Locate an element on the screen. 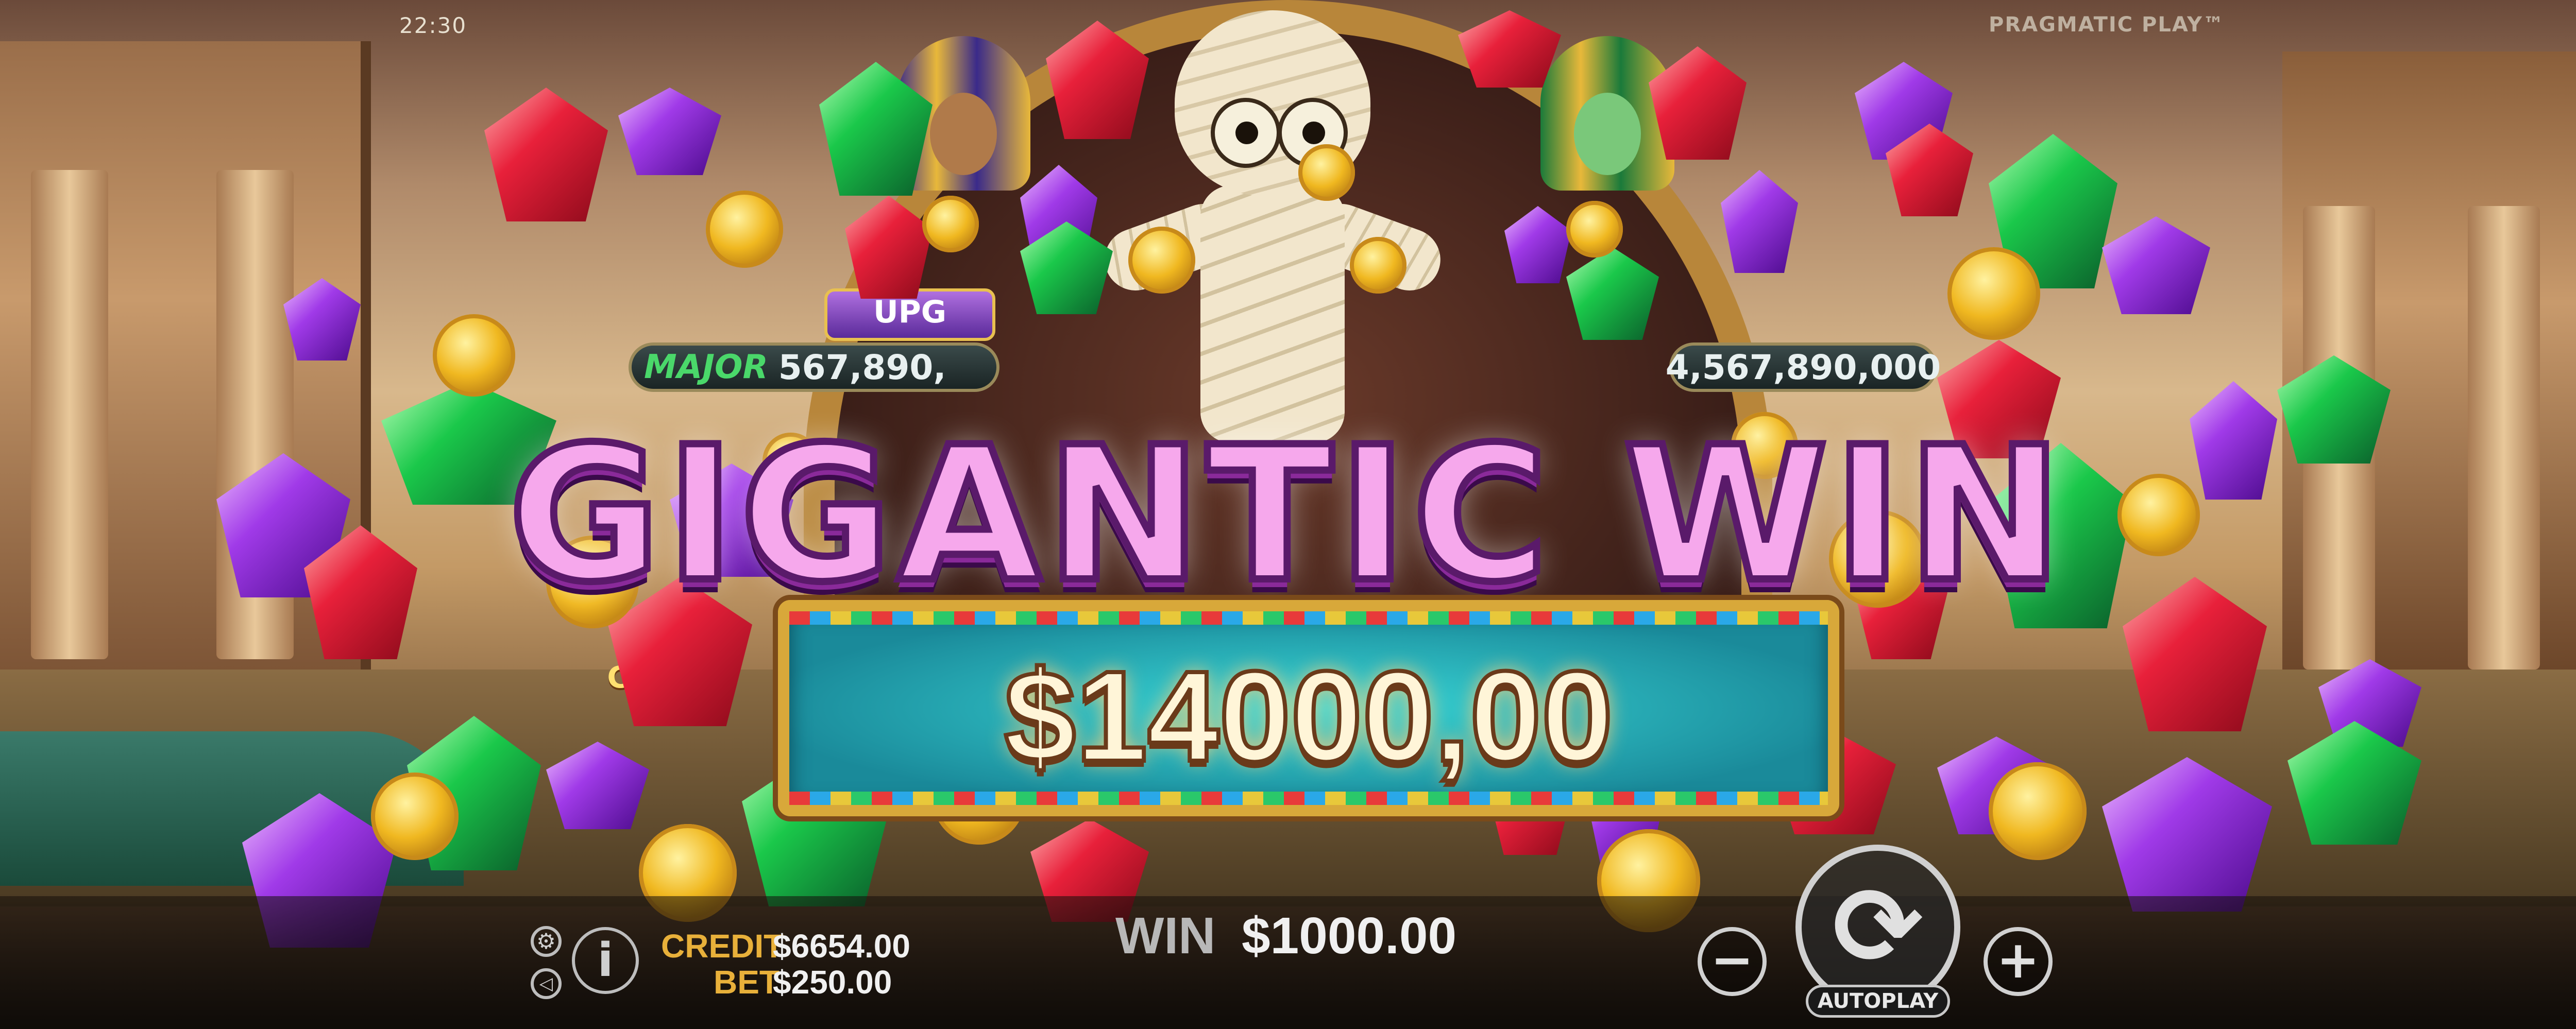  grand-jackpot-display: 4,567,890,000 is located at coordinates (1803, 367).